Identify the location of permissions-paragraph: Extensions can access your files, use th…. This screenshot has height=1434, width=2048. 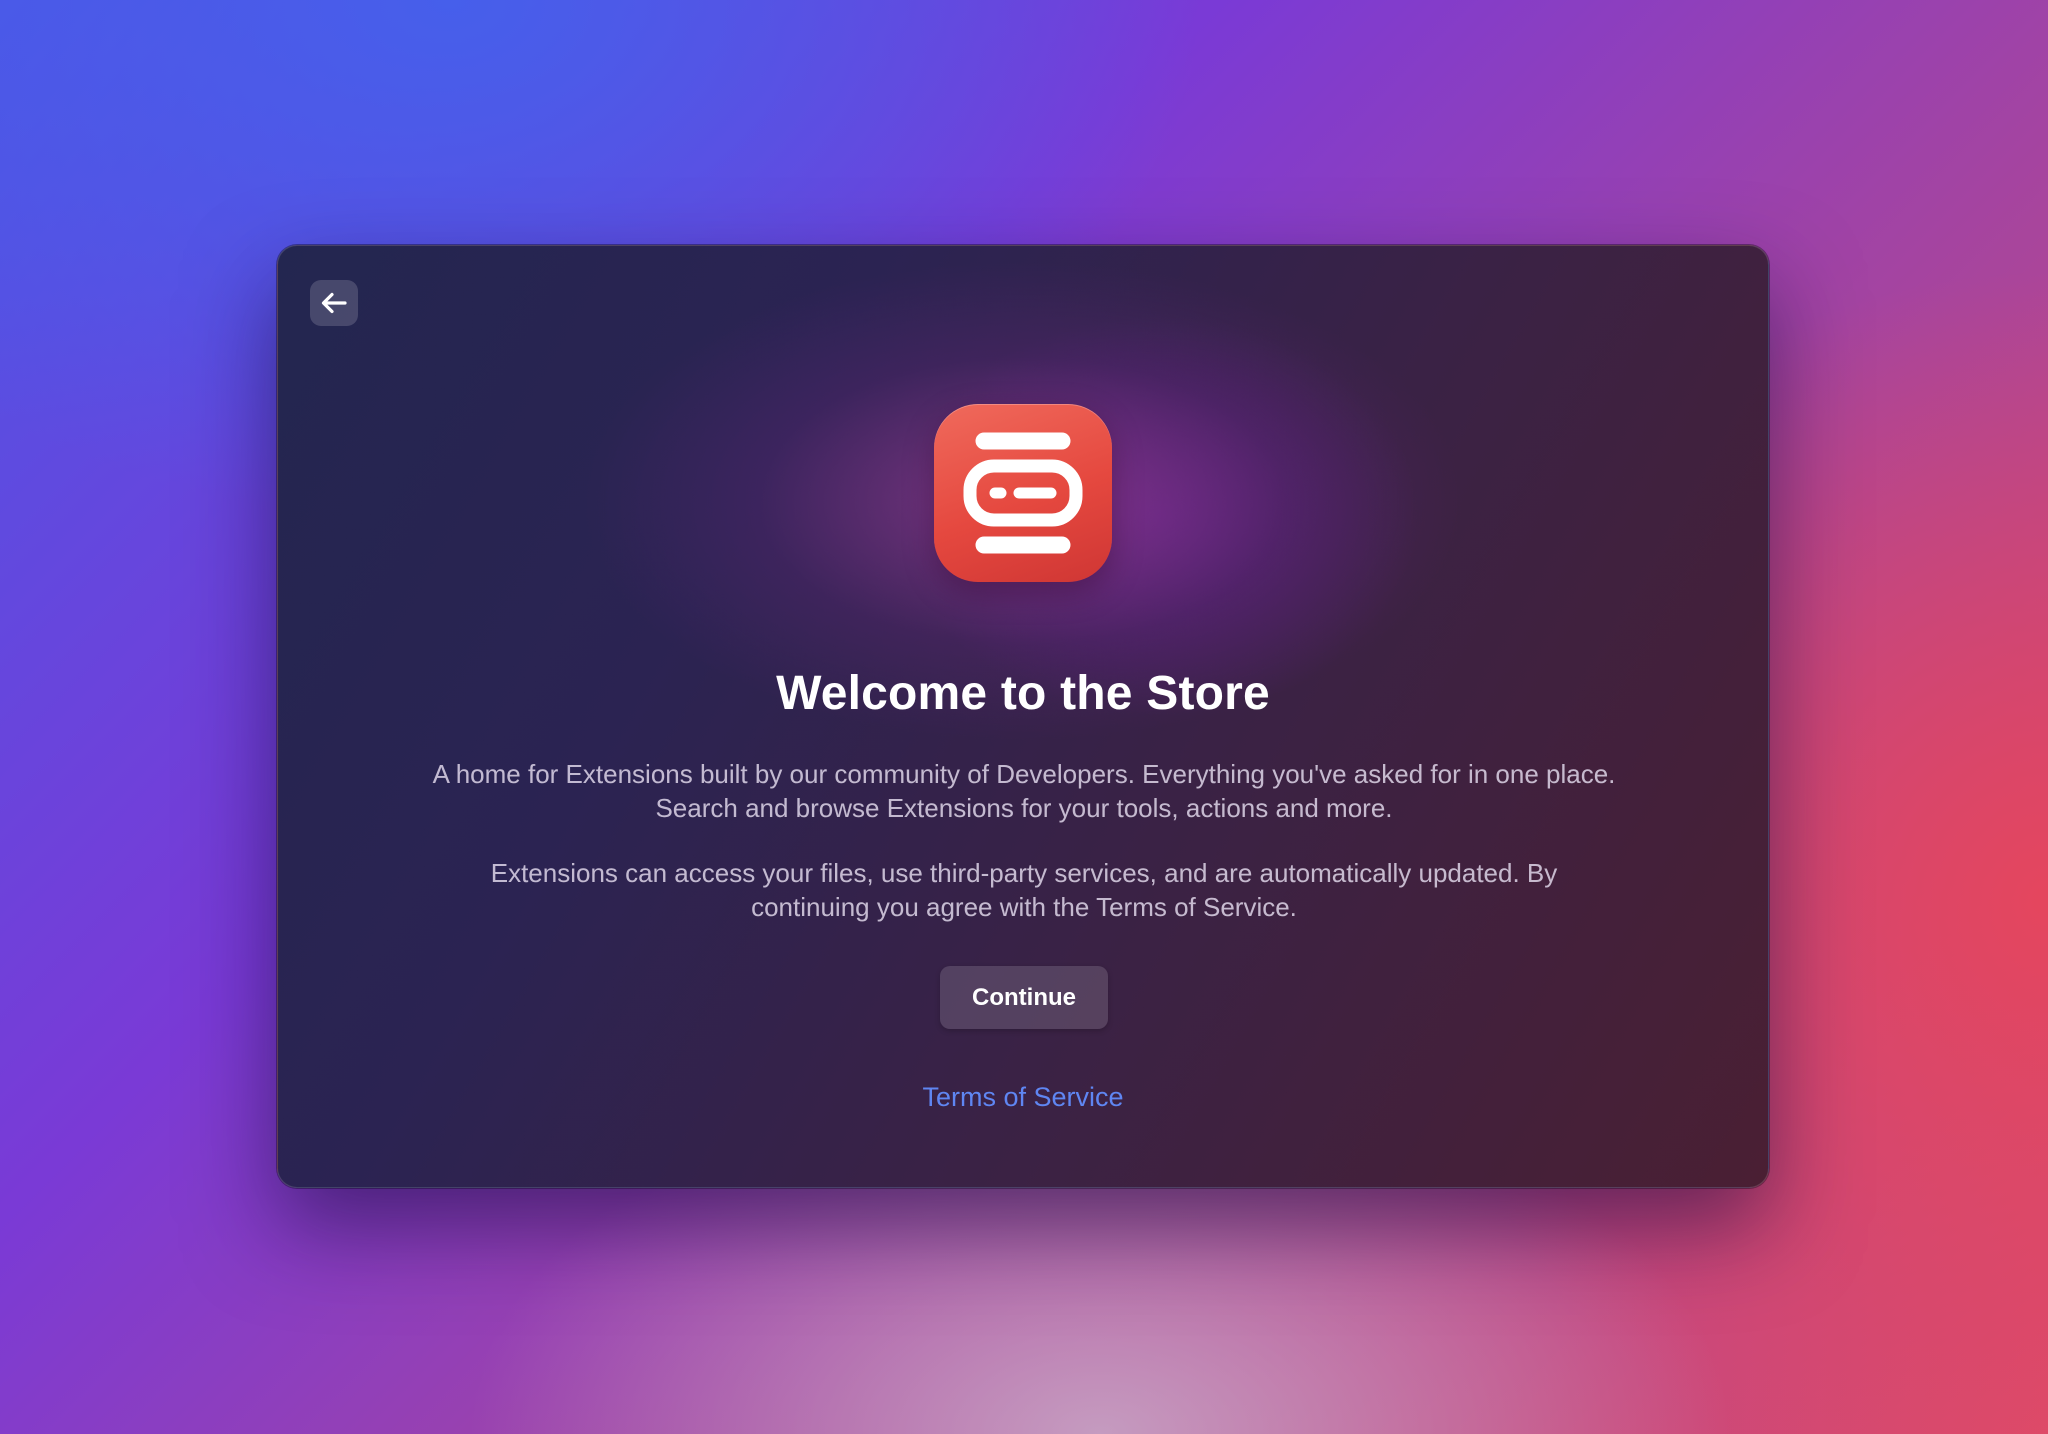
(1024, 890).